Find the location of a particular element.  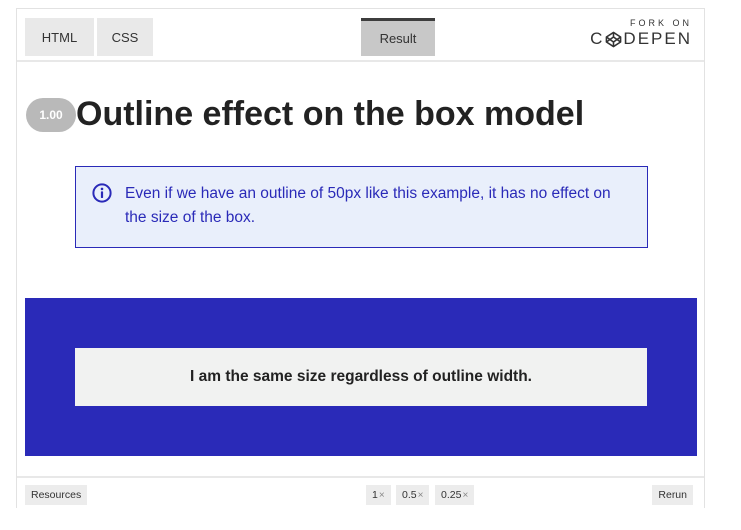

resources-button: Resources is located at coordinates (56, 495).